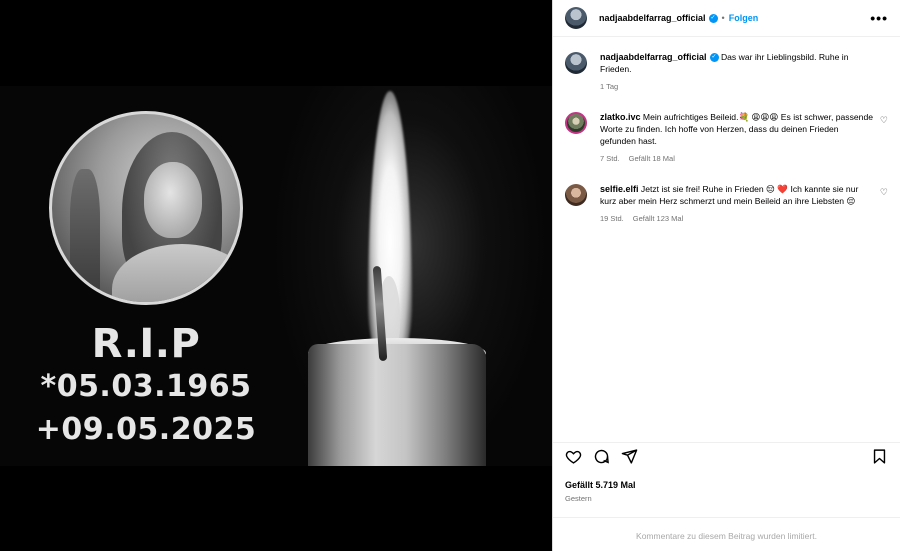  I want to click on candle, so click(397, 405).